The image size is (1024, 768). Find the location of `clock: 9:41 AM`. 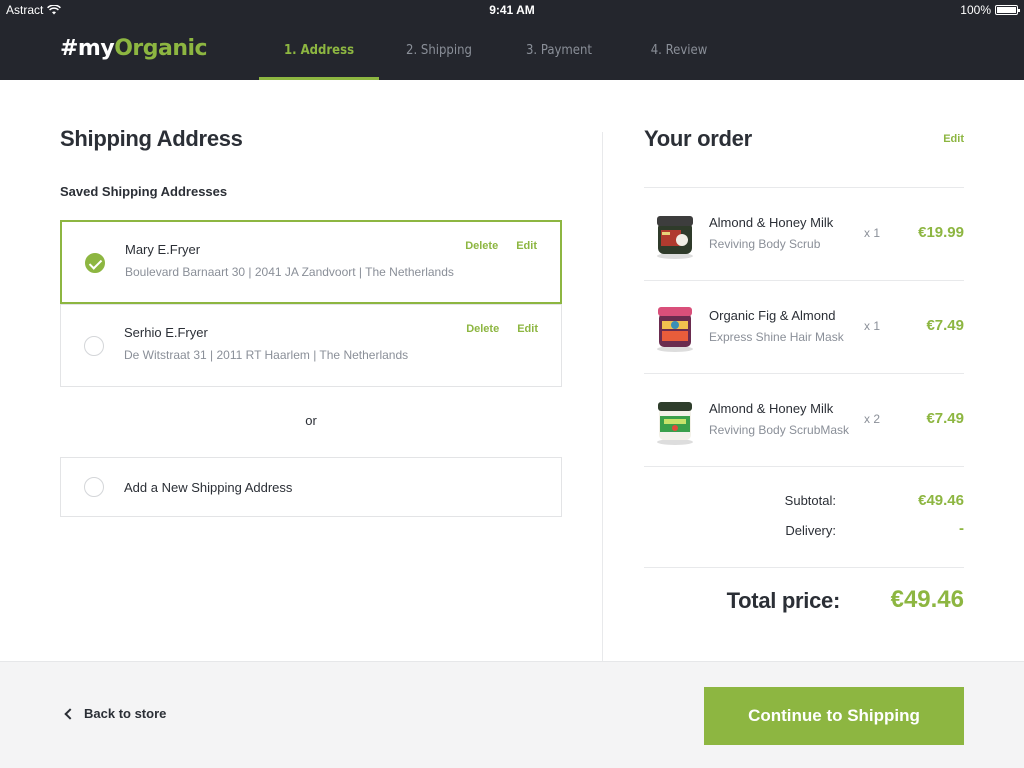

clock: 9:41 AM is located at coordinates (512, 10).